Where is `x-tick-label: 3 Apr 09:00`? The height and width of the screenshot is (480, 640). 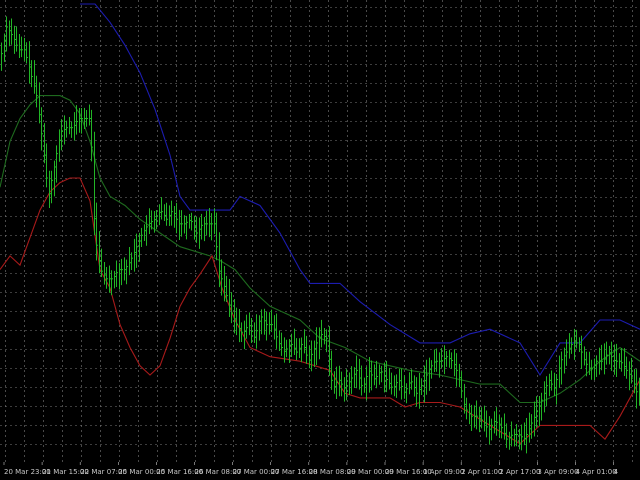 x-tick-label: 3 Apr 09:00 is located at coordinates (557, 472).